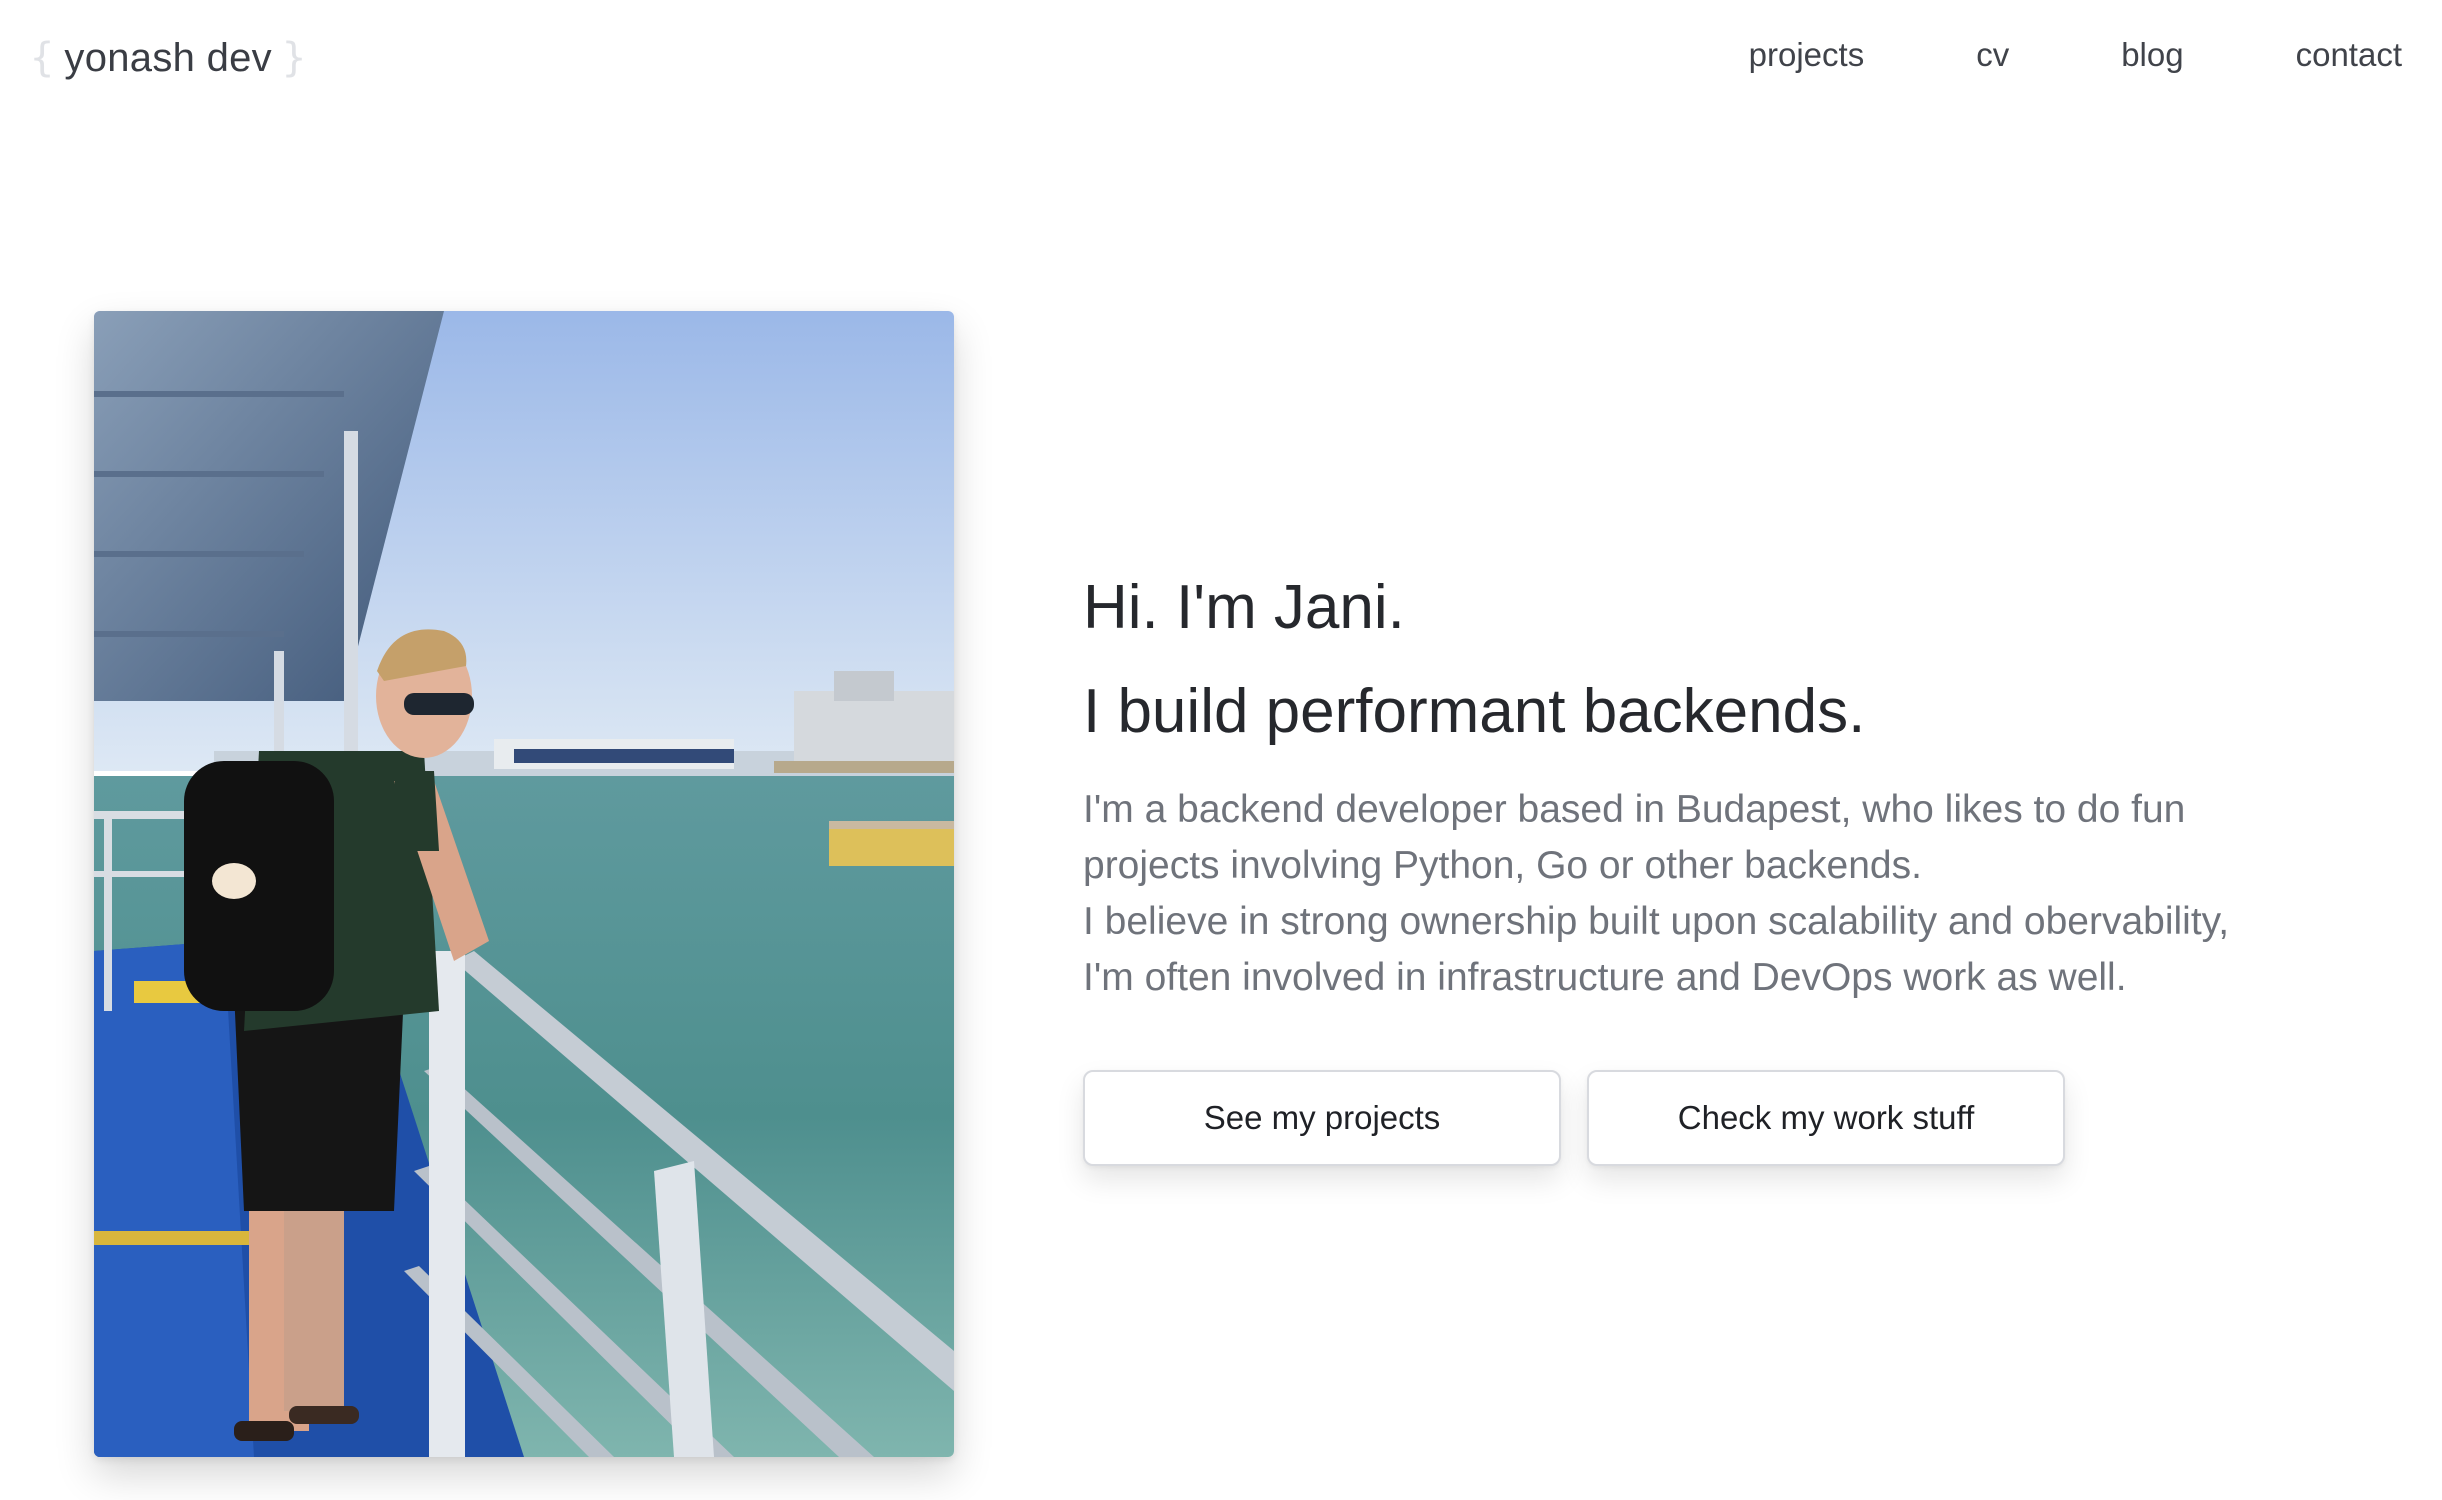  I want to click on nav-link-projects: projects, so click(1807, 55).